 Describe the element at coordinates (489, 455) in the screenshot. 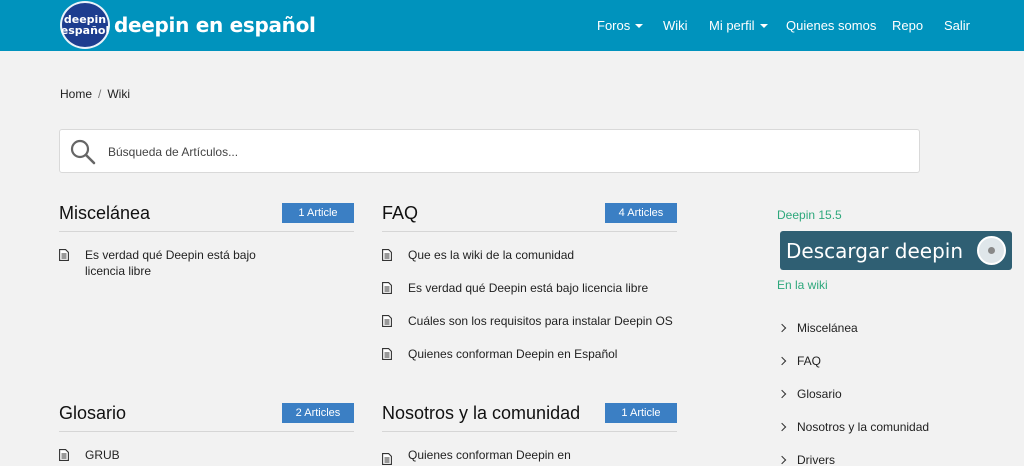

I see `article-title: Quienes conforman Deepin en` at that location.